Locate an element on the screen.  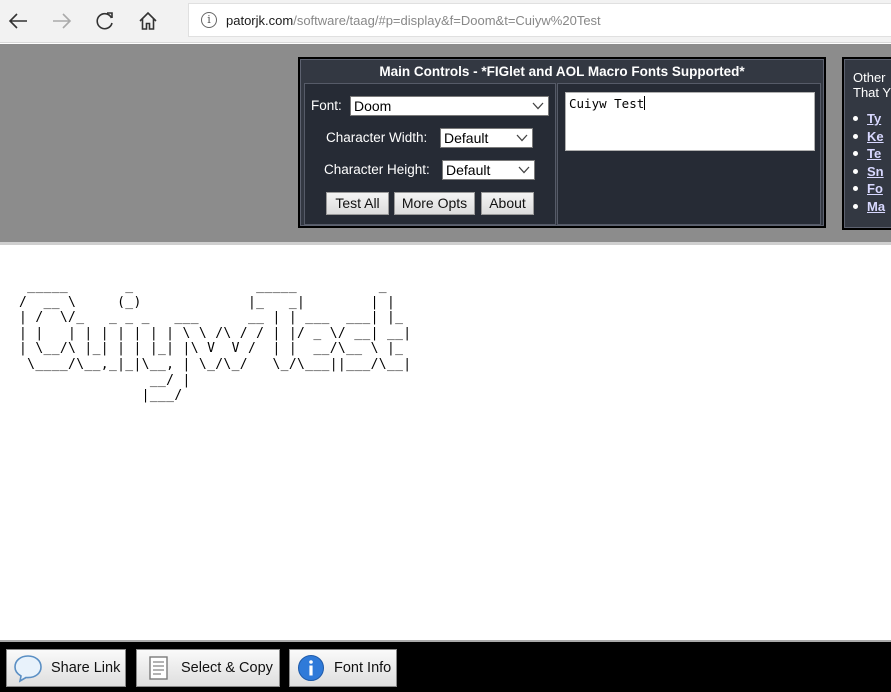
font-info-button: Font Info is located at coordinates (343, 668).